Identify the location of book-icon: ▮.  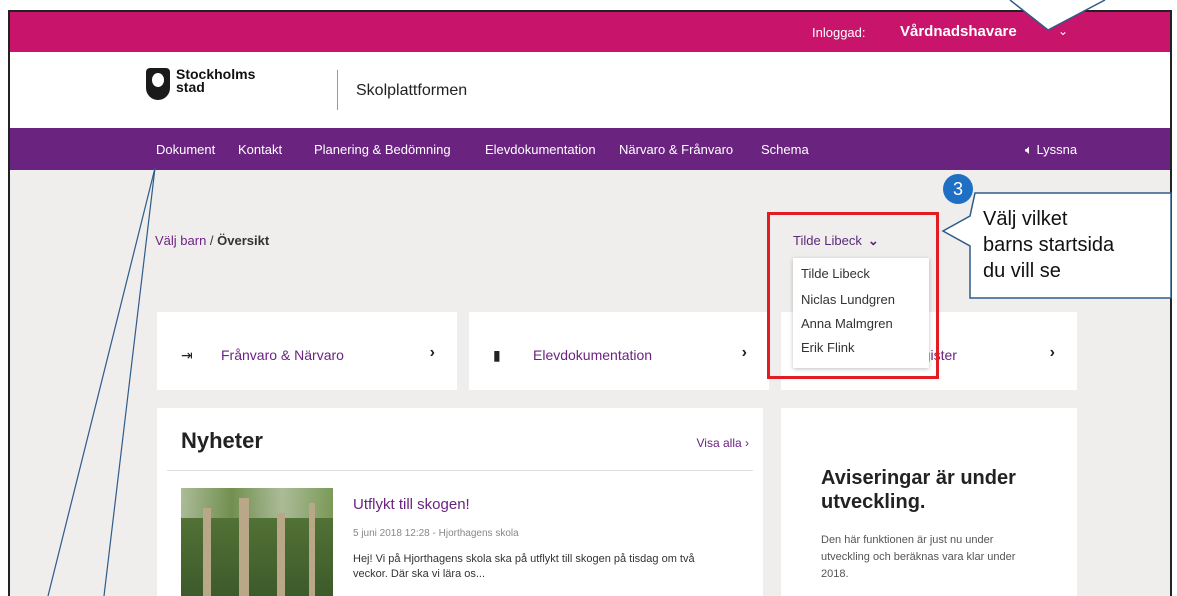
(497, 355).